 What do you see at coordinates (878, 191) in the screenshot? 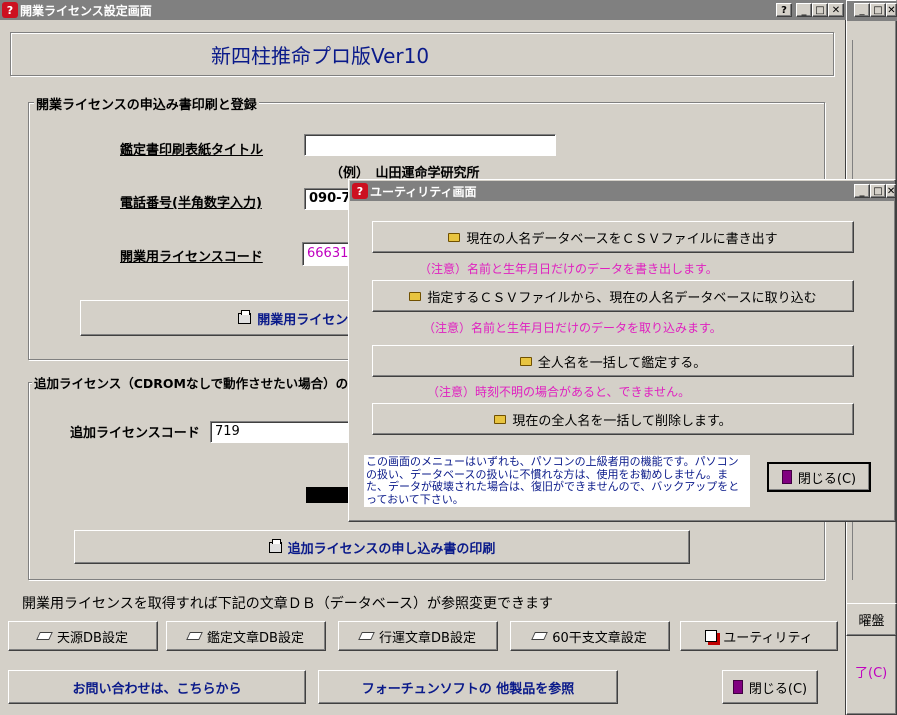
I see `utility-maximize-button: □` at bounding box center [878, 191].